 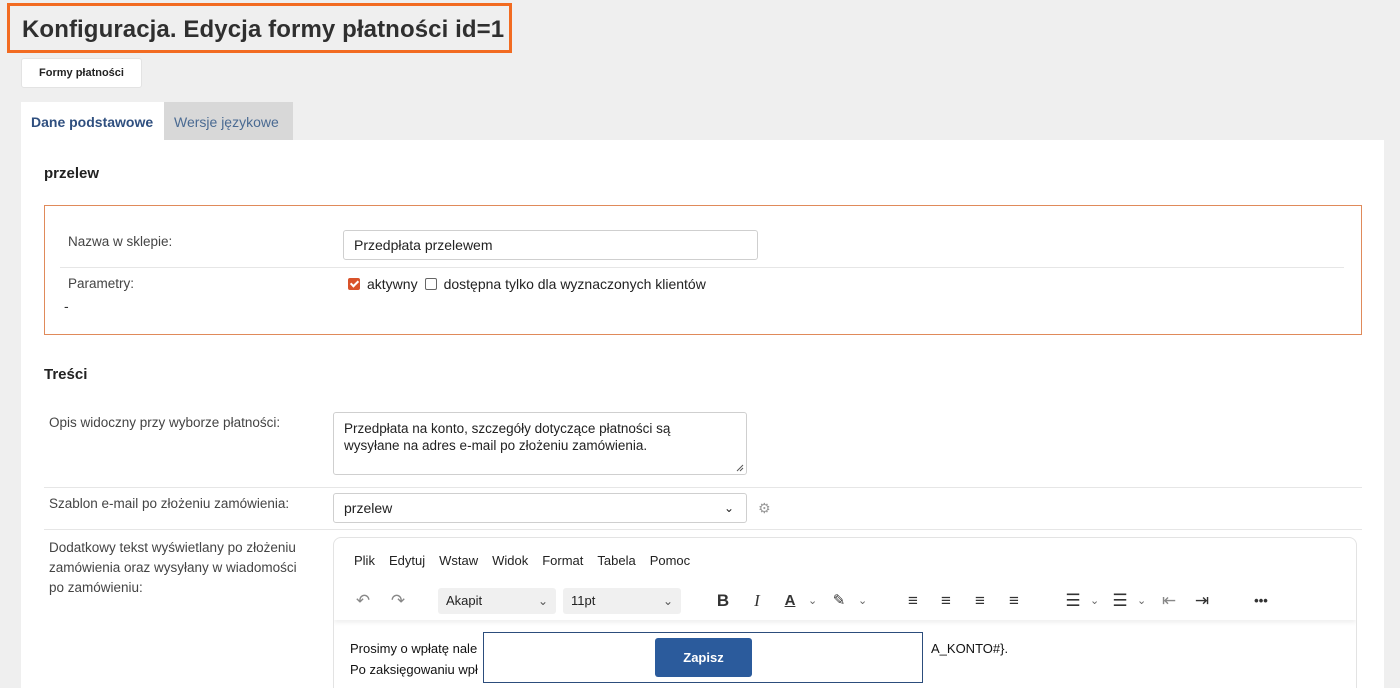 I want to click on menu-file: Plik, so click(x=364, y=560).